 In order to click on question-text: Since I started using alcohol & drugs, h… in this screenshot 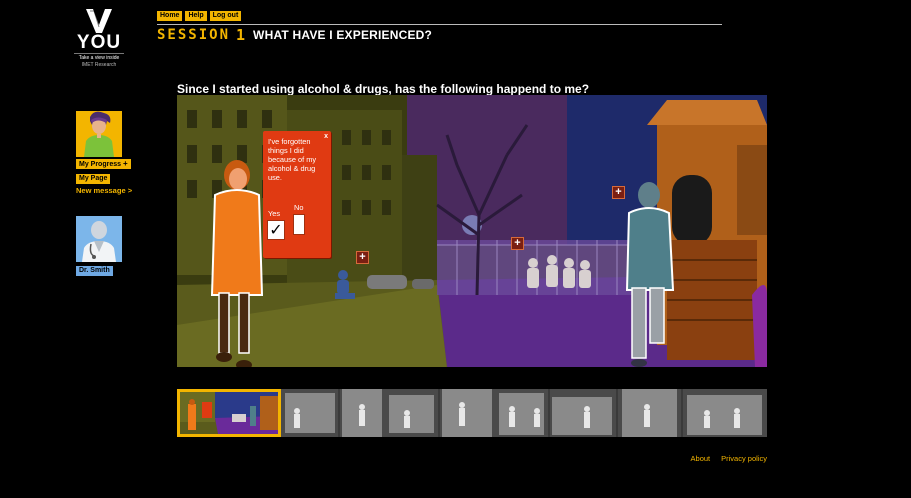, I will do `click(383, 89)`.